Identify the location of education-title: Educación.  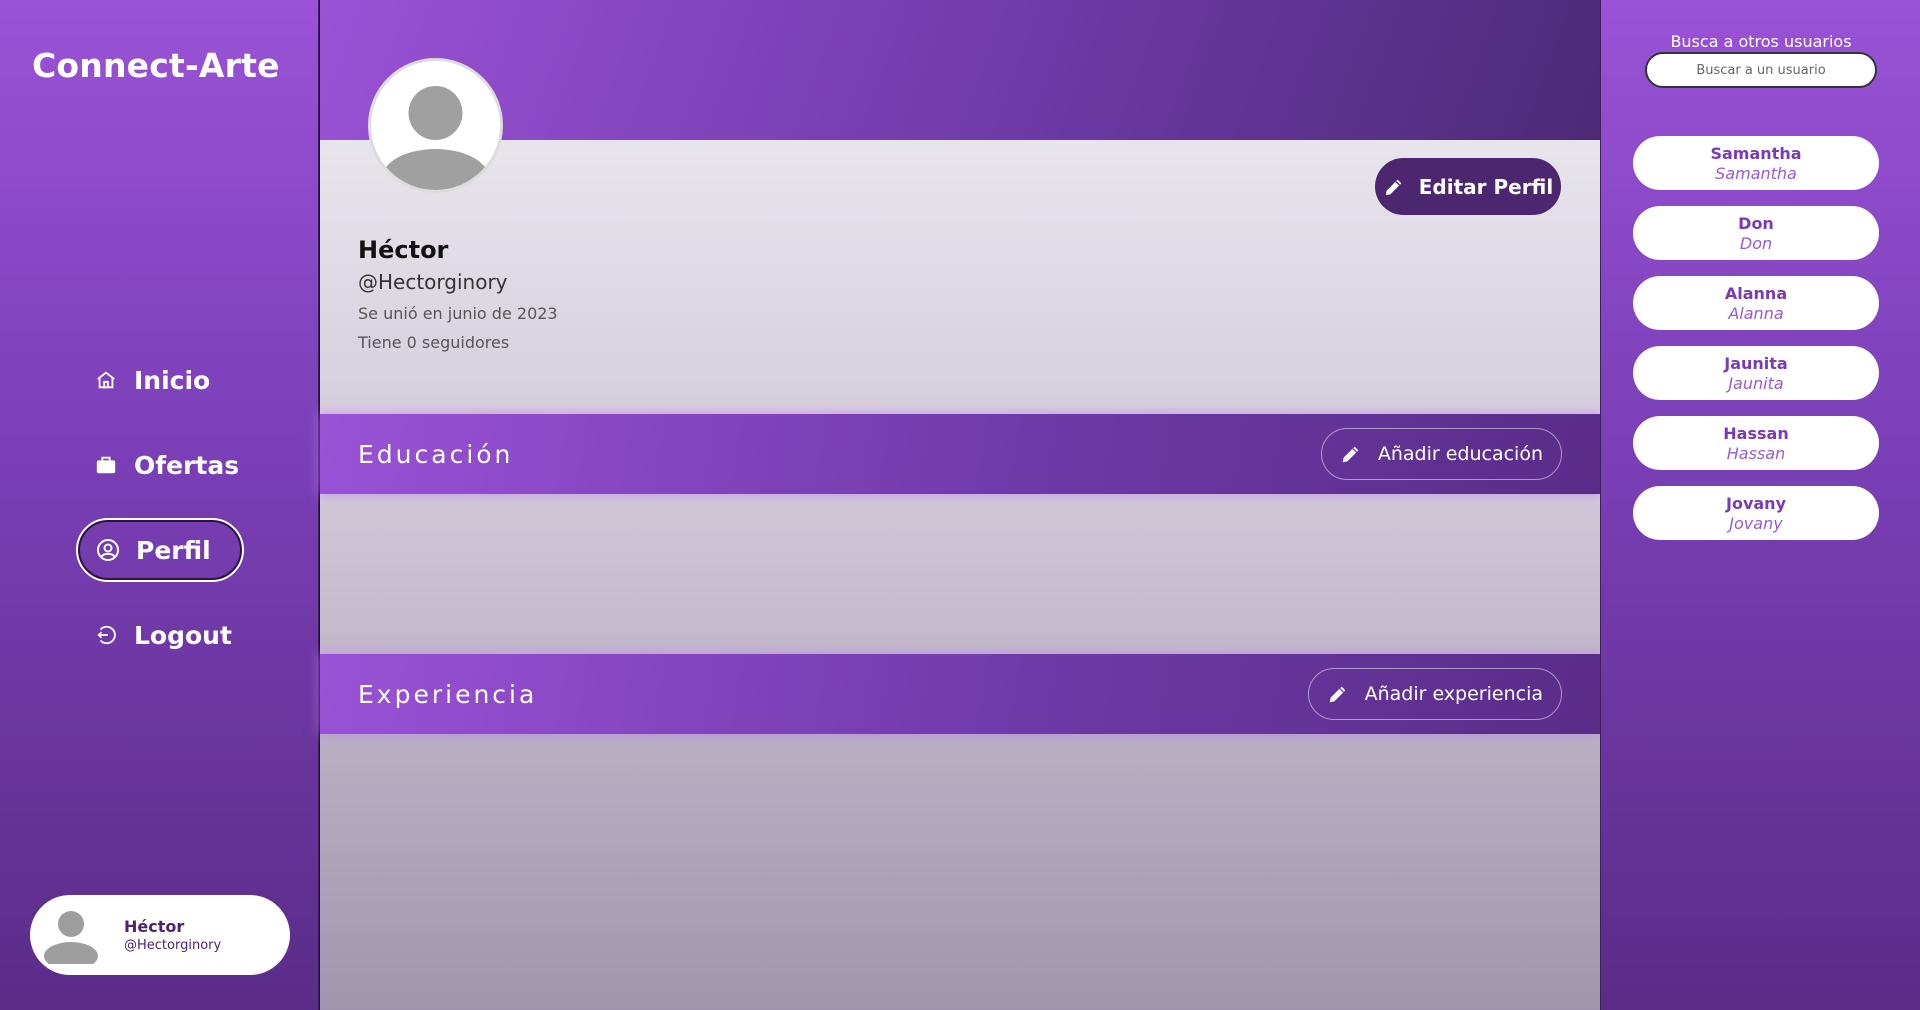
(436, 454).